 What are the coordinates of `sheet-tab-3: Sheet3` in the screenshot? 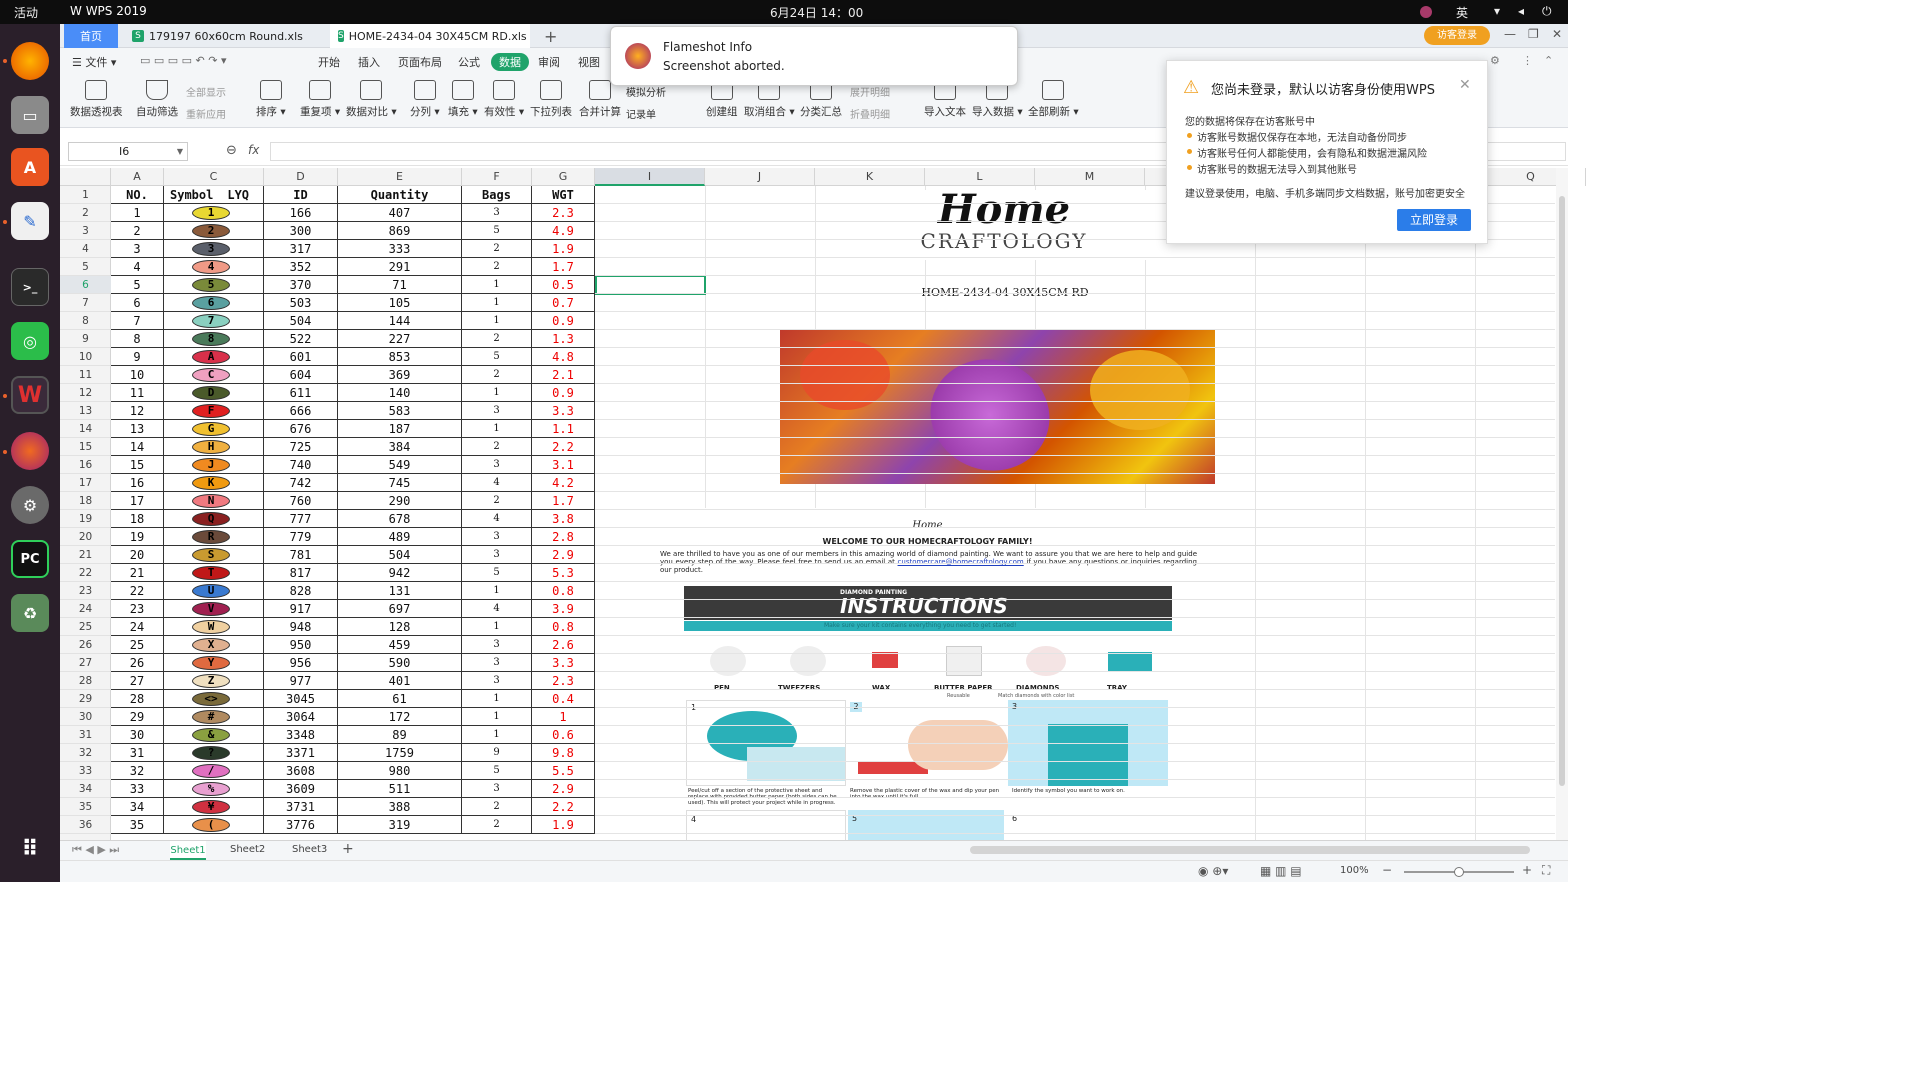 It's located at (309, 849).